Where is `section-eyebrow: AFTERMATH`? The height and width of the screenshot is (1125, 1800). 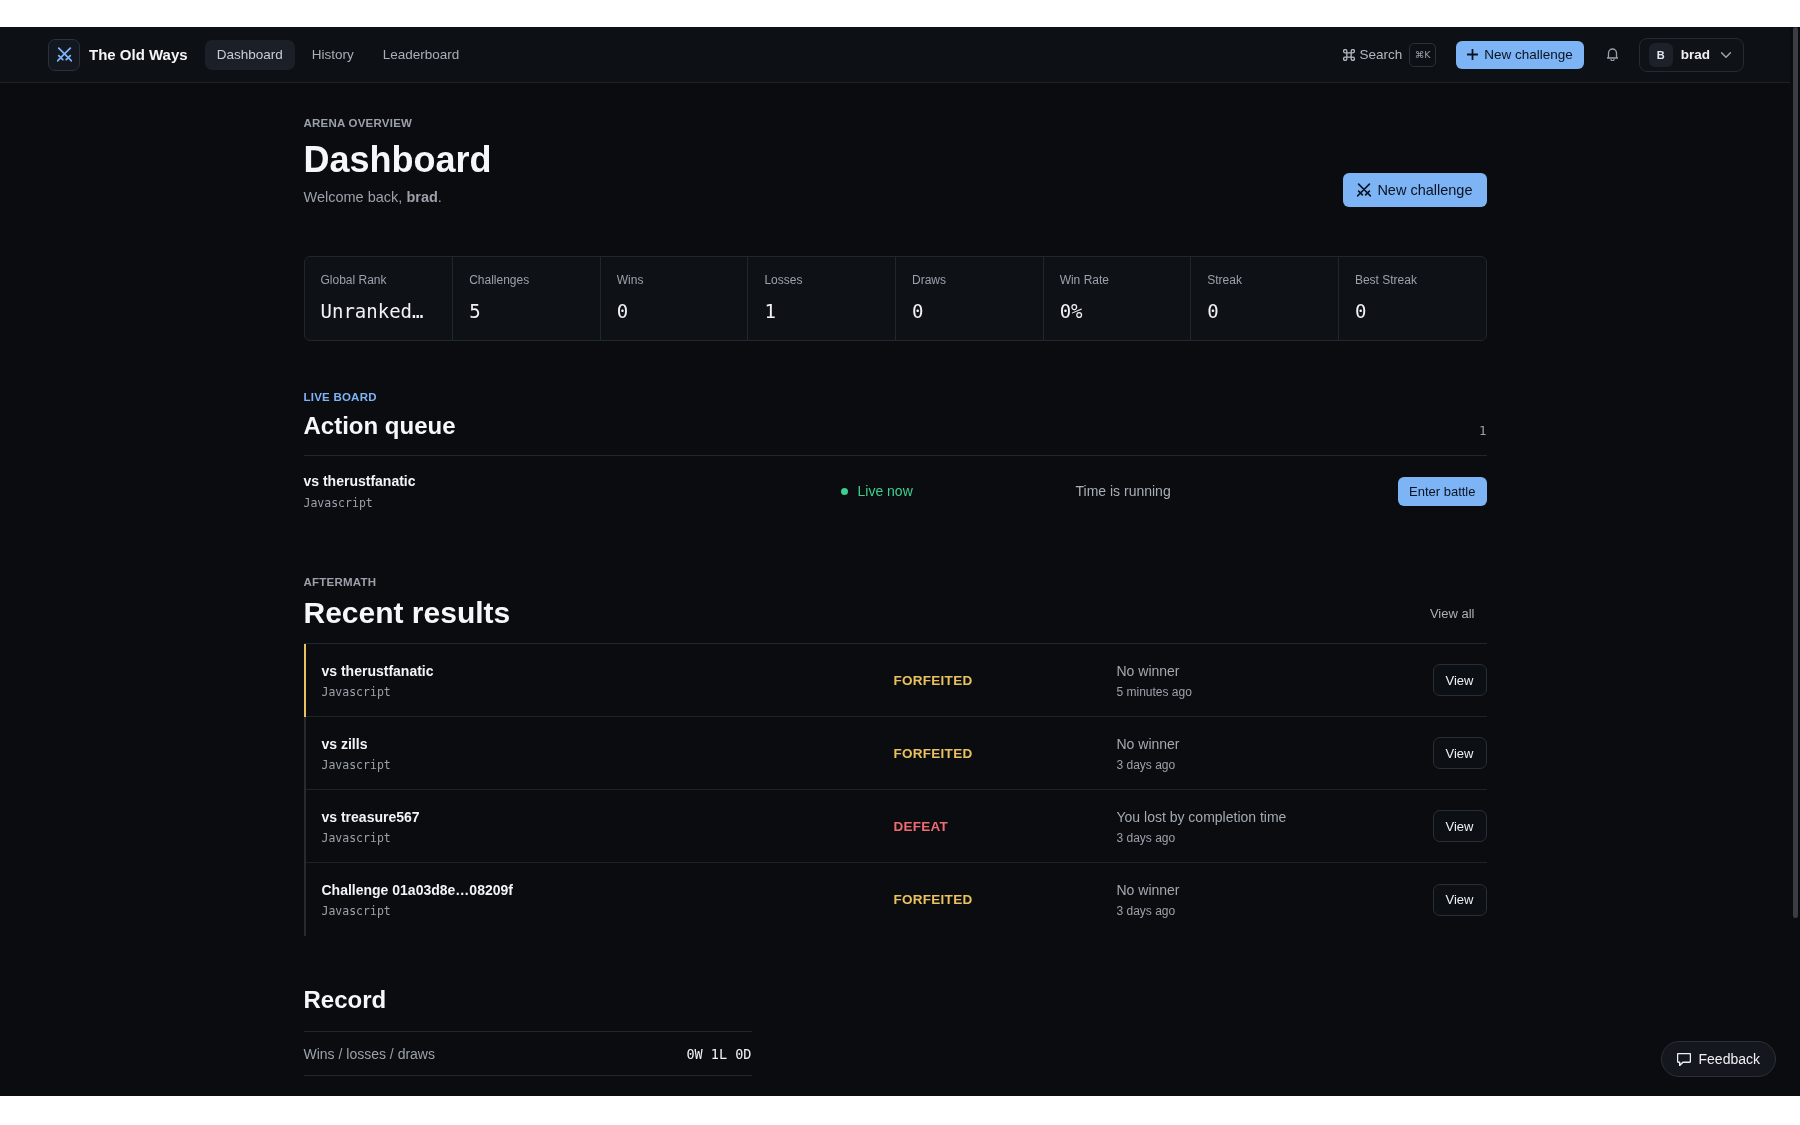 section-eyebrow: AFTERMATH is located at coordinates (340, 582).